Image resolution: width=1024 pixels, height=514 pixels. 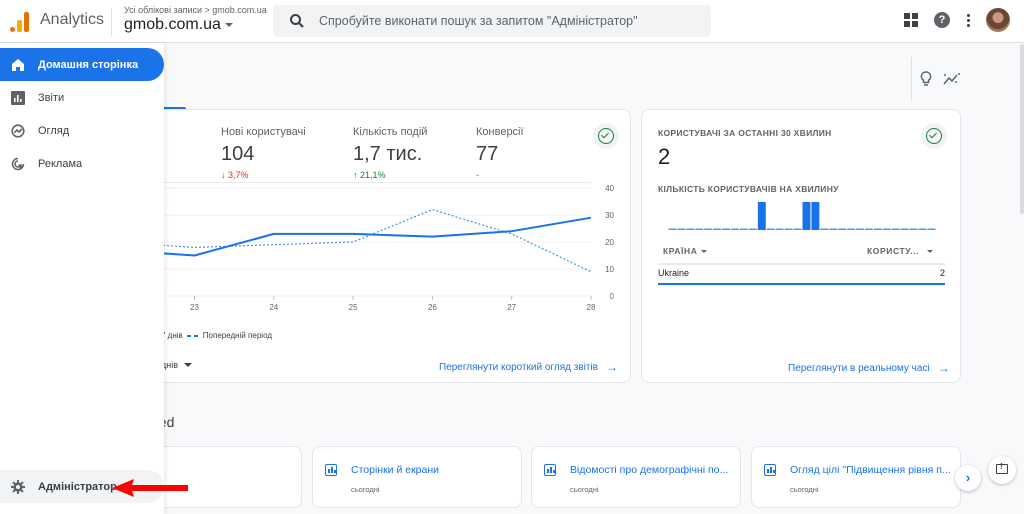 What do you see at coordinates (355, 175) in the screenshot?
I see `arrow-up-icon: ↑` at bounding box center [355, 175].